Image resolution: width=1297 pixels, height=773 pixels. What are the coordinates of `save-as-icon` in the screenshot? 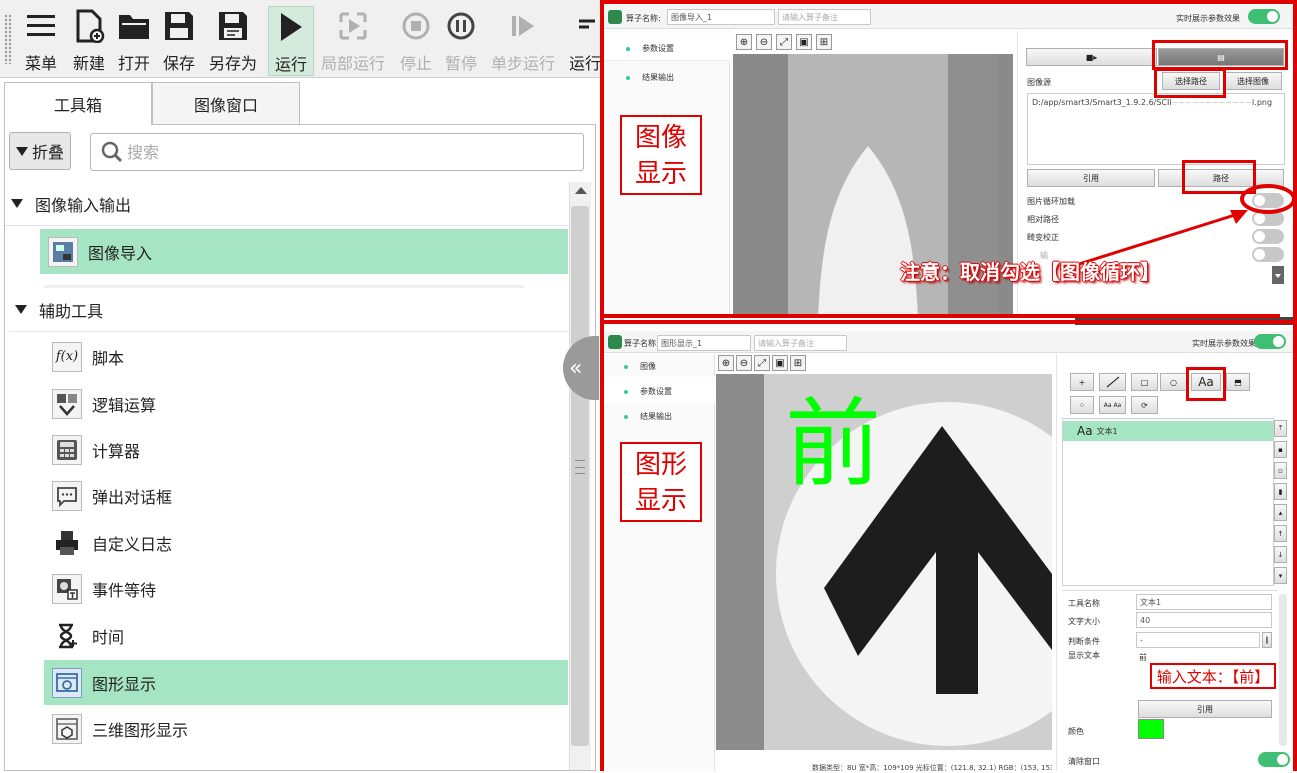 It's located at (233, 26).